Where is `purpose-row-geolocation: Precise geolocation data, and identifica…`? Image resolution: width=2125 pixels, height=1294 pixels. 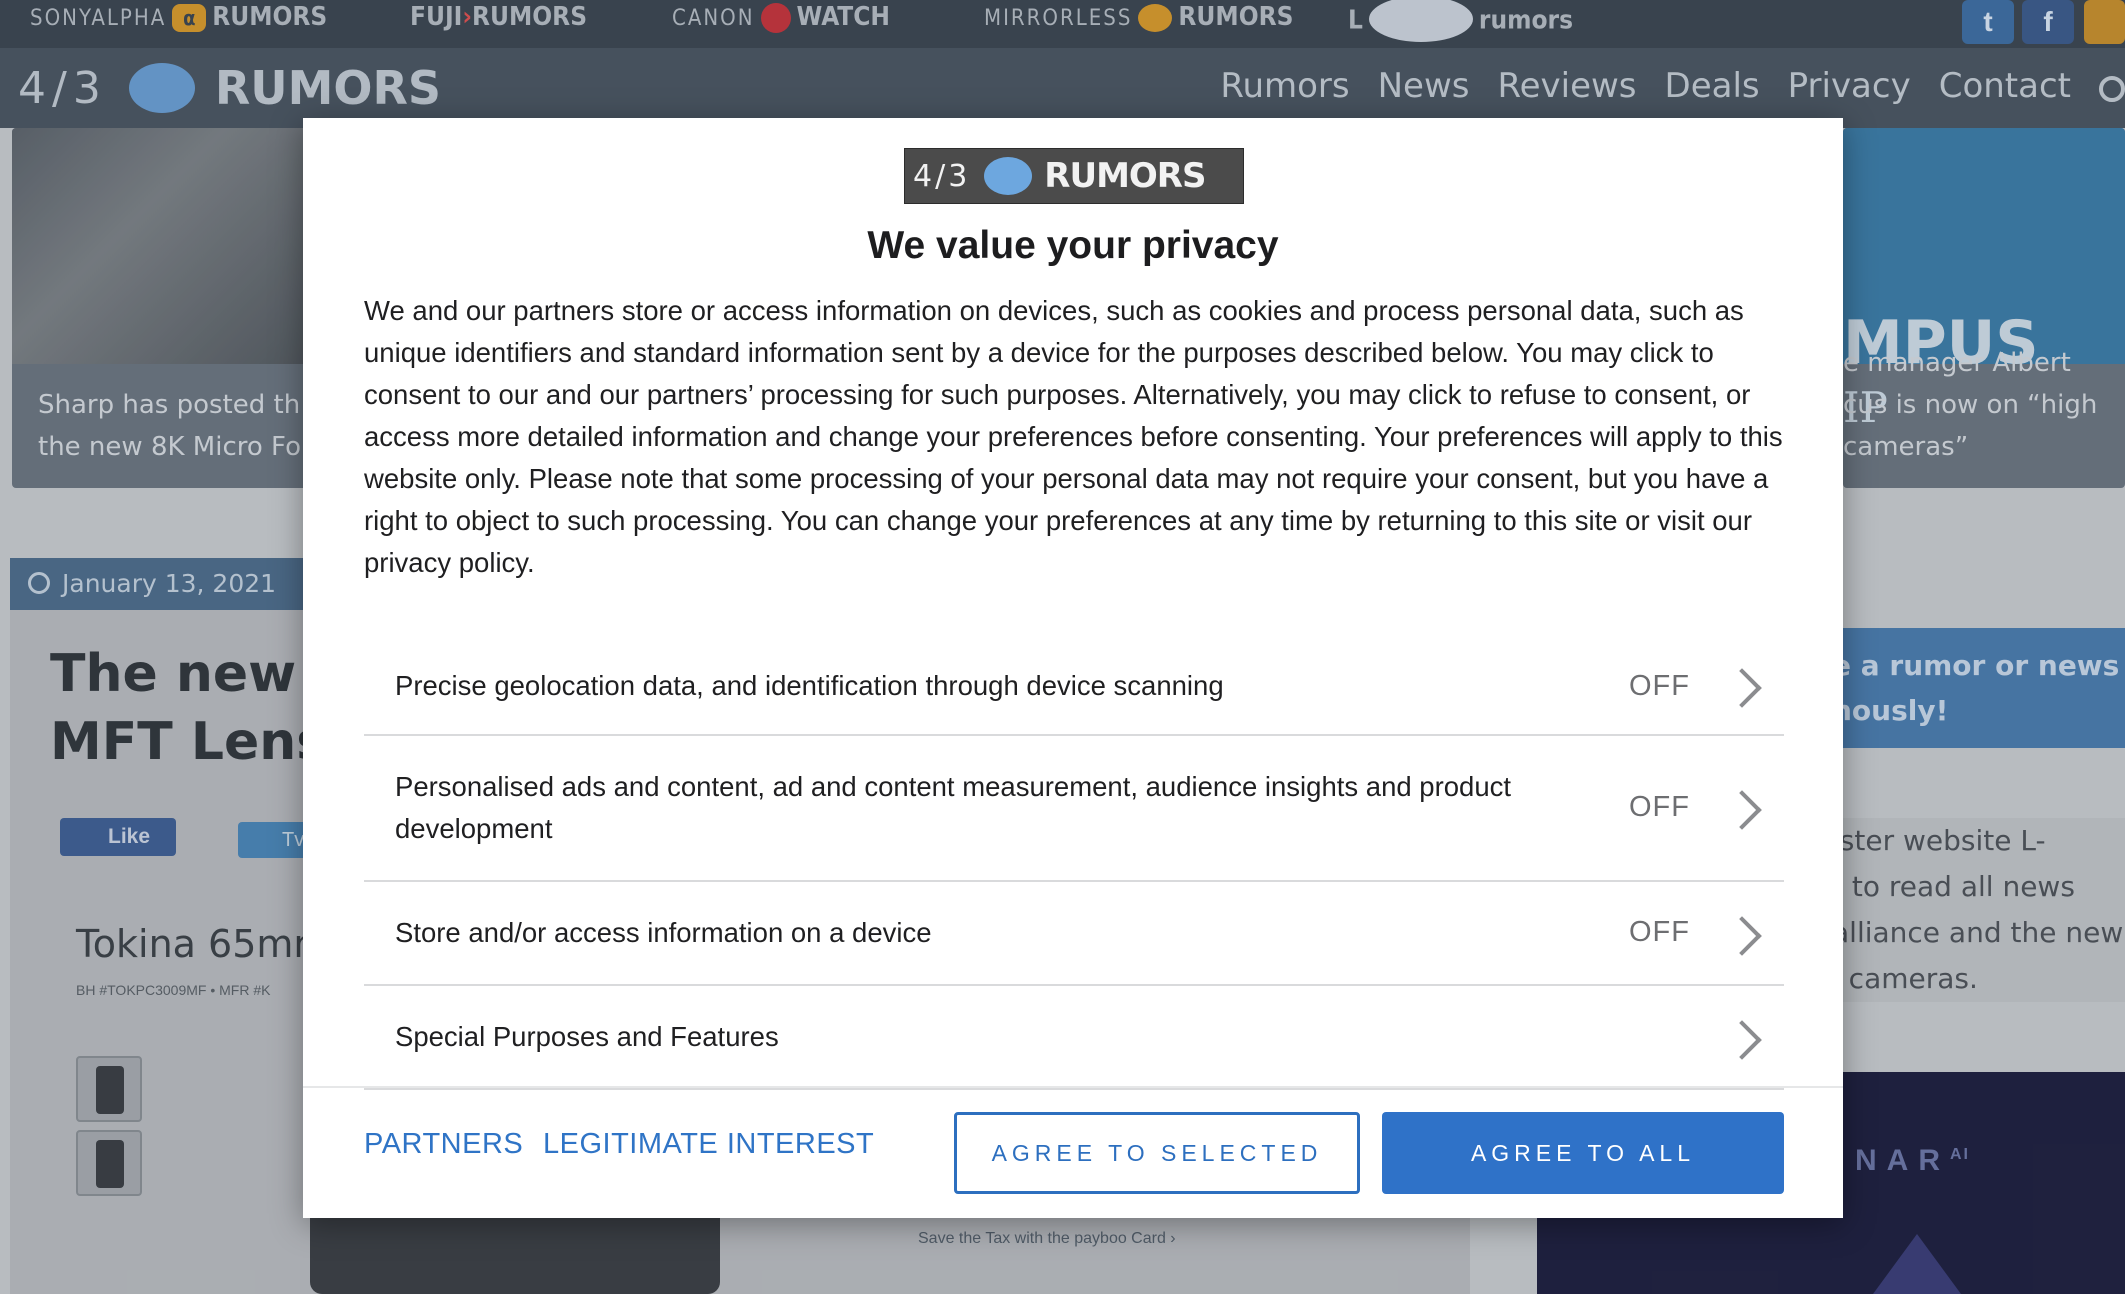 purpose-row-geolocation: Precise geolocation data, and identifica… is located at coordinates (1074, 687).